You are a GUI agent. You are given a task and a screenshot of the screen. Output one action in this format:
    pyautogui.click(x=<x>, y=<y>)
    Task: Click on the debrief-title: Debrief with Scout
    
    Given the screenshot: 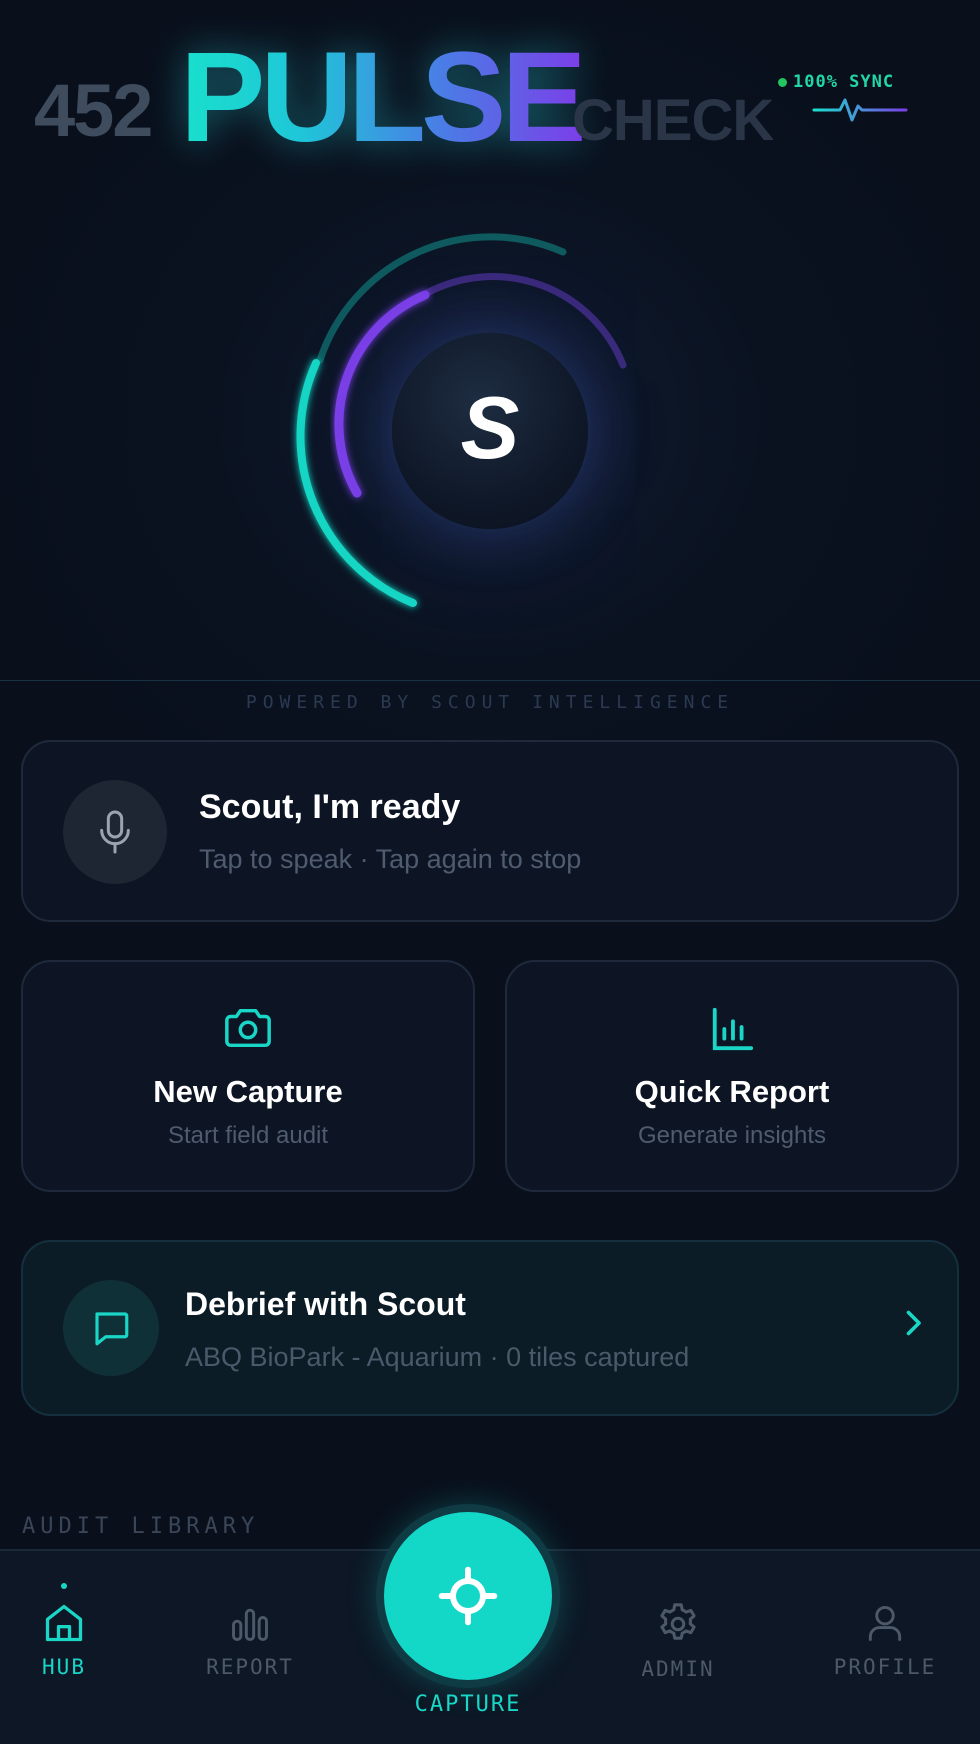 What is the action you would take?
    pyautogui.click(x=325, y=1304)
    